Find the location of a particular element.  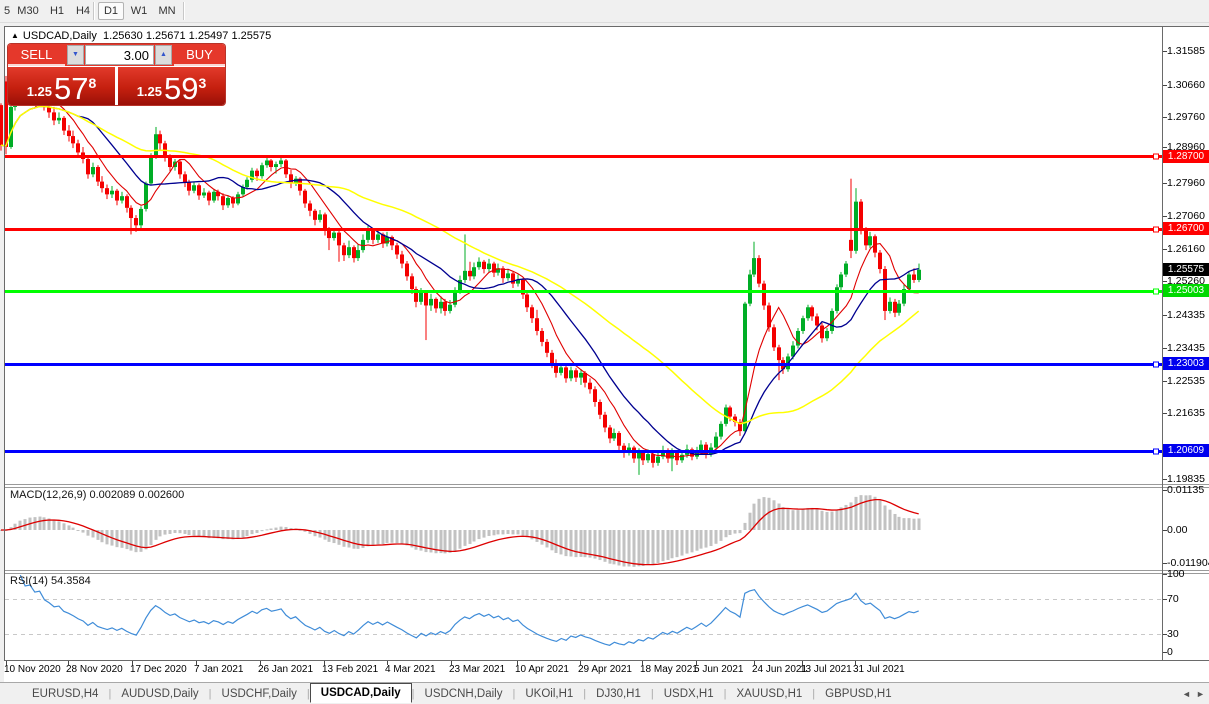

timeframe-button-mn: MN is located at coordinates (167, 11).